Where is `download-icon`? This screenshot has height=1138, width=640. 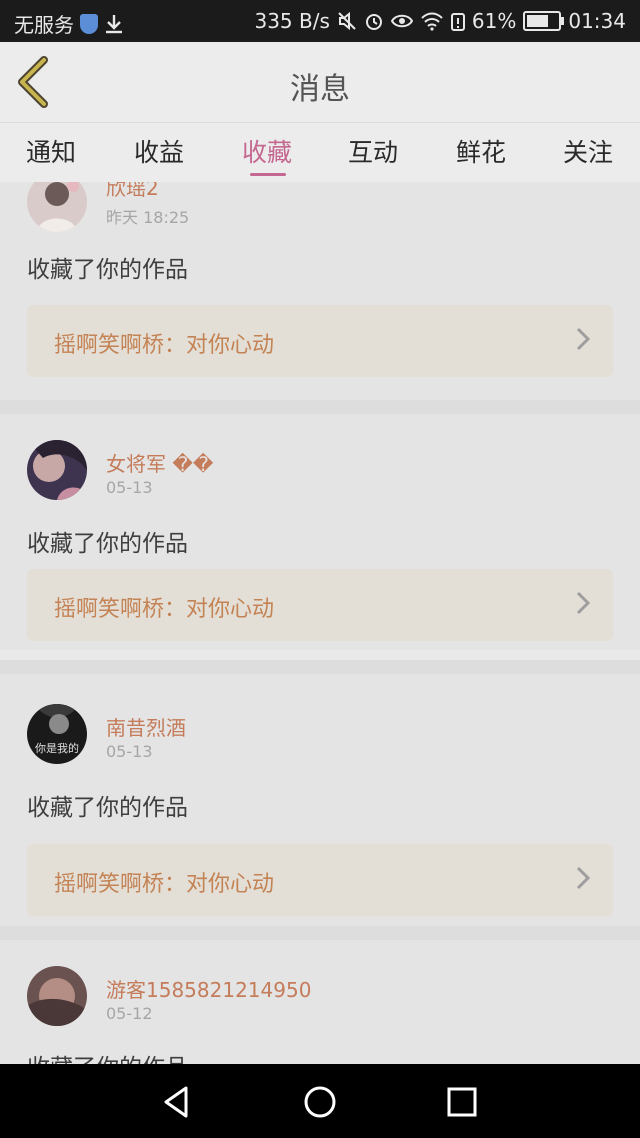 download-icon is located at coordinates (114, 23).